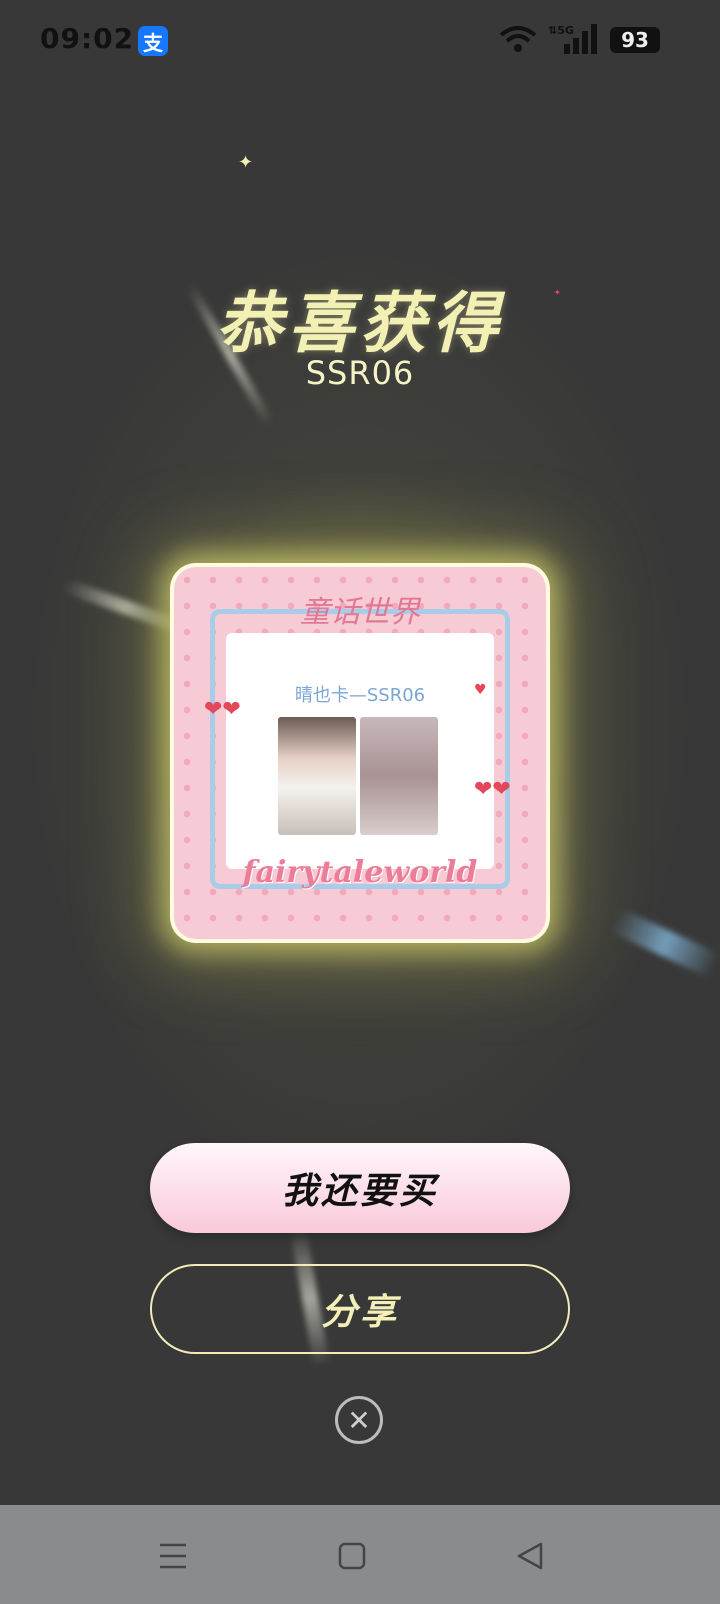 Image resolution: width=720 pixels, height=1604 pixels. What do you see at coordinates (153, 41) in the screenshot?
I see `alipay-icon: 支` at bounding box center [153, 41].